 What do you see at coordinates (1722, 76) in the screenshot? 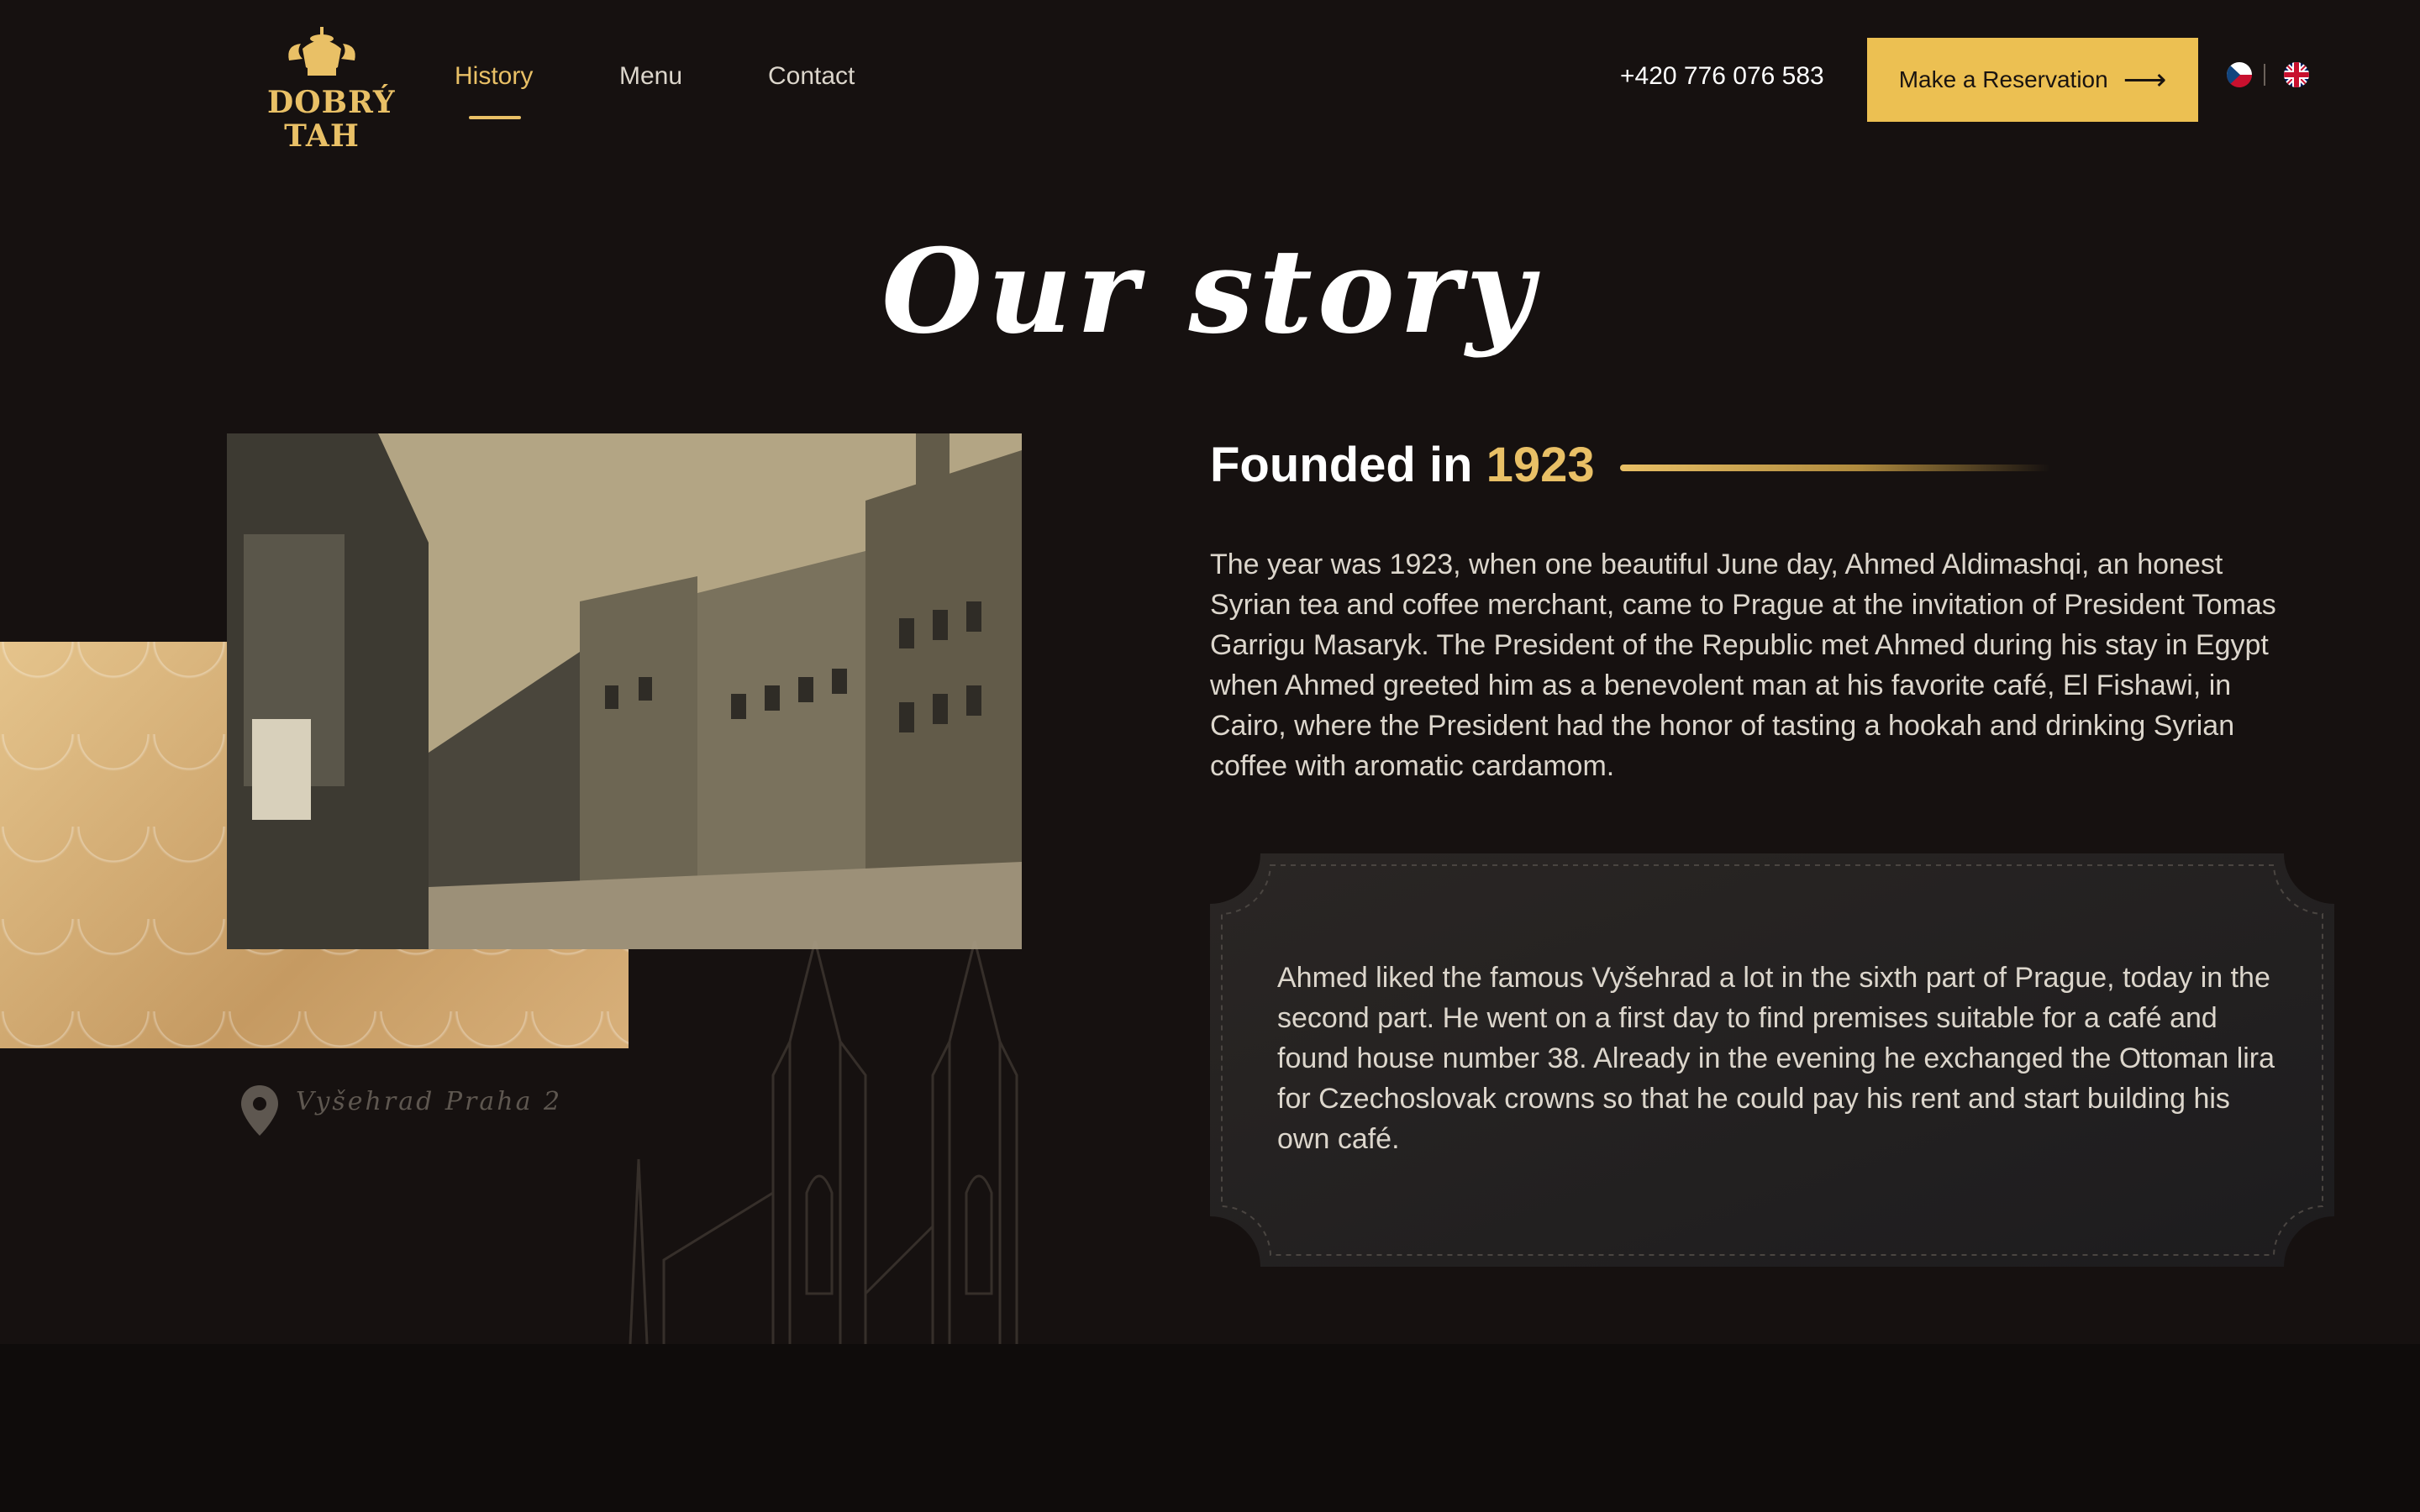
I see `phone-link: +420 776 076 583` at bounding box center [1722, 76].